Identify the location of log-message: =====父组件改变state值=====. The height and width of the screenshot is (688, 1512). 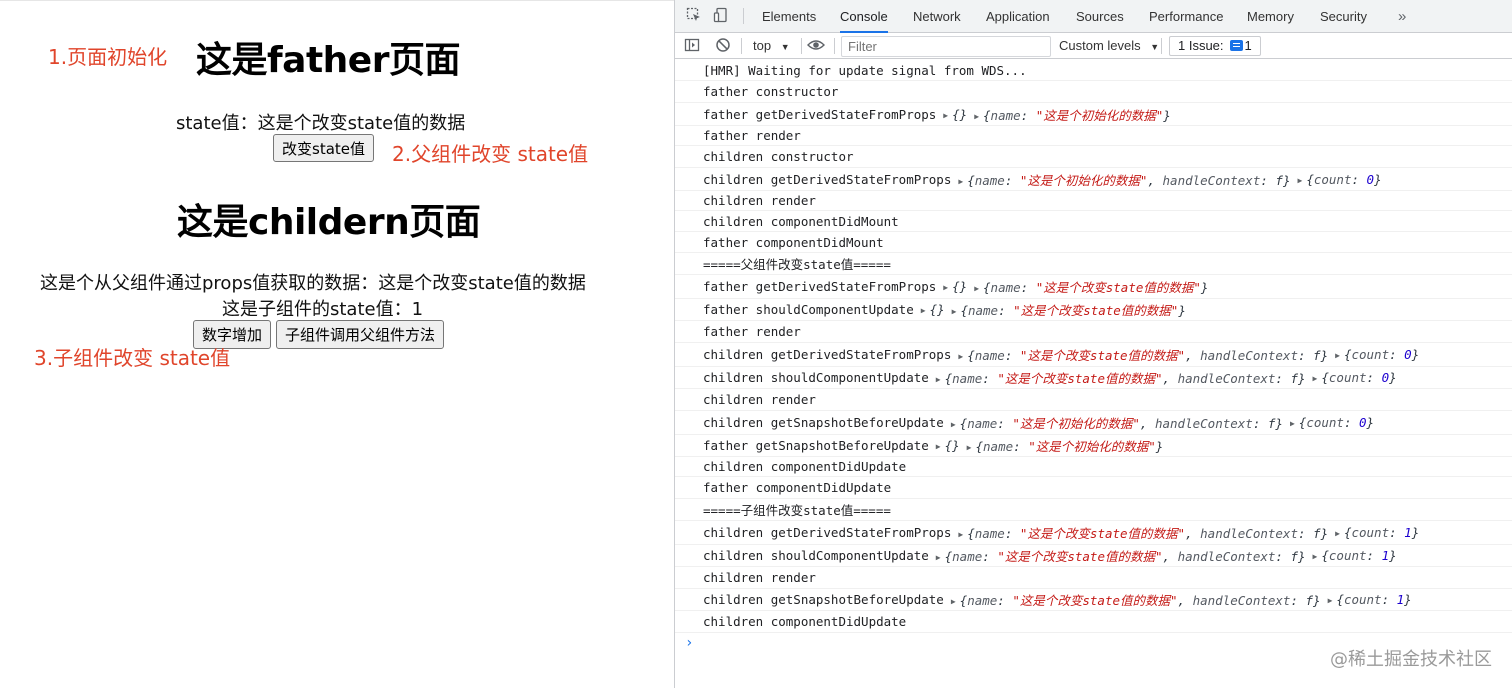
(797, 264).